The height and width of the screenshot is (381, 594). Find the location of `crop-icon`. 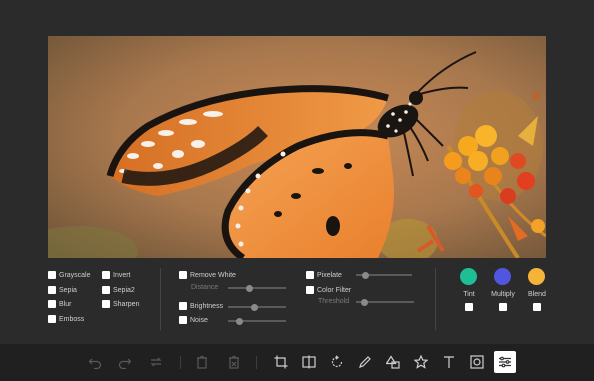

crop-icon is located at coordinates (281, 362).